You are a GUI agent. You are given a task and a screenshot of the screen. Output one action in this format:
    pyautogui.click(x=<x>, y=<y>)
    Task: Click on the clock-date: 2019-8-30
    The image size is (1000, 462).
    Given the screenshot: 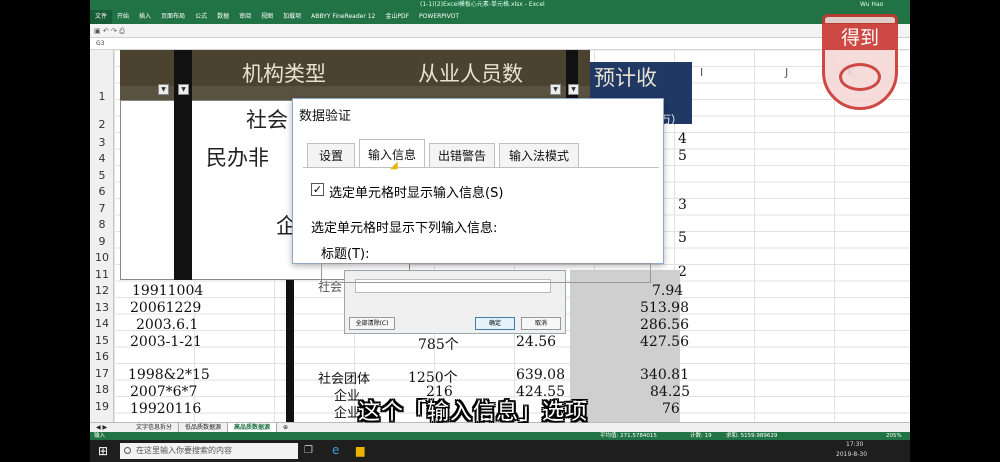 What is the action you would take?
    pyautogui.click(x=851, y=454)
    